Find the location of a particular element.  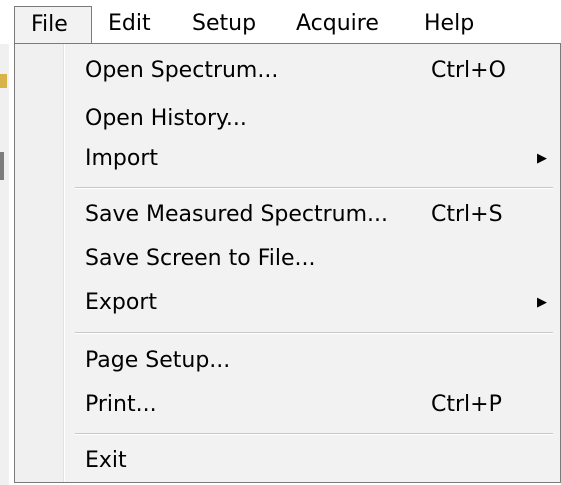

menu-bar: File Edit Setup Acquire Help is located at coordinates (280, 22).